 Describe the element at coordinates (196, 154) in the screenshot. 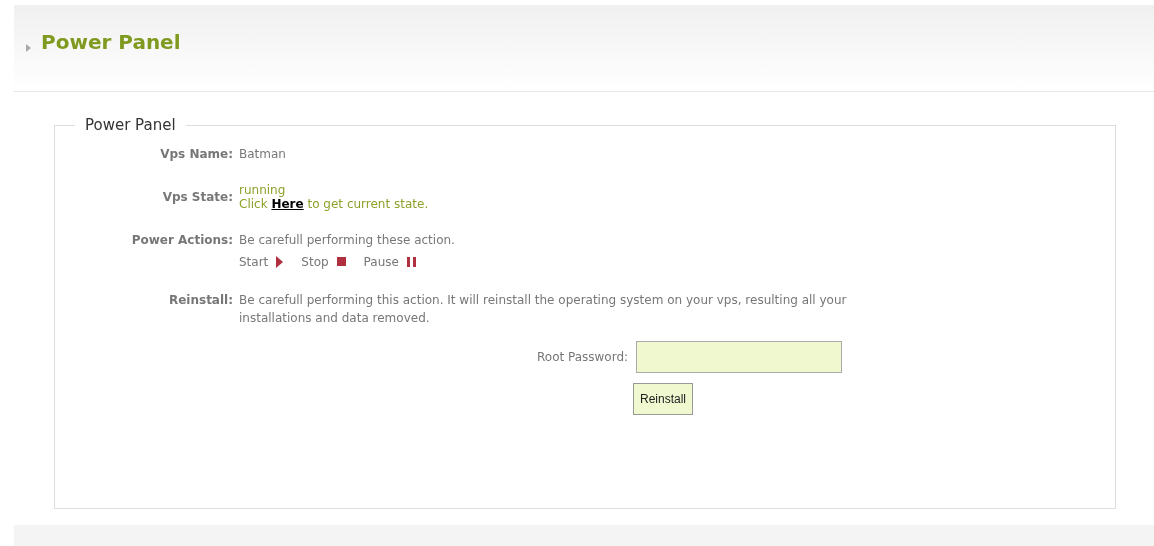

I see `field-label: Vps Name:` at that location.